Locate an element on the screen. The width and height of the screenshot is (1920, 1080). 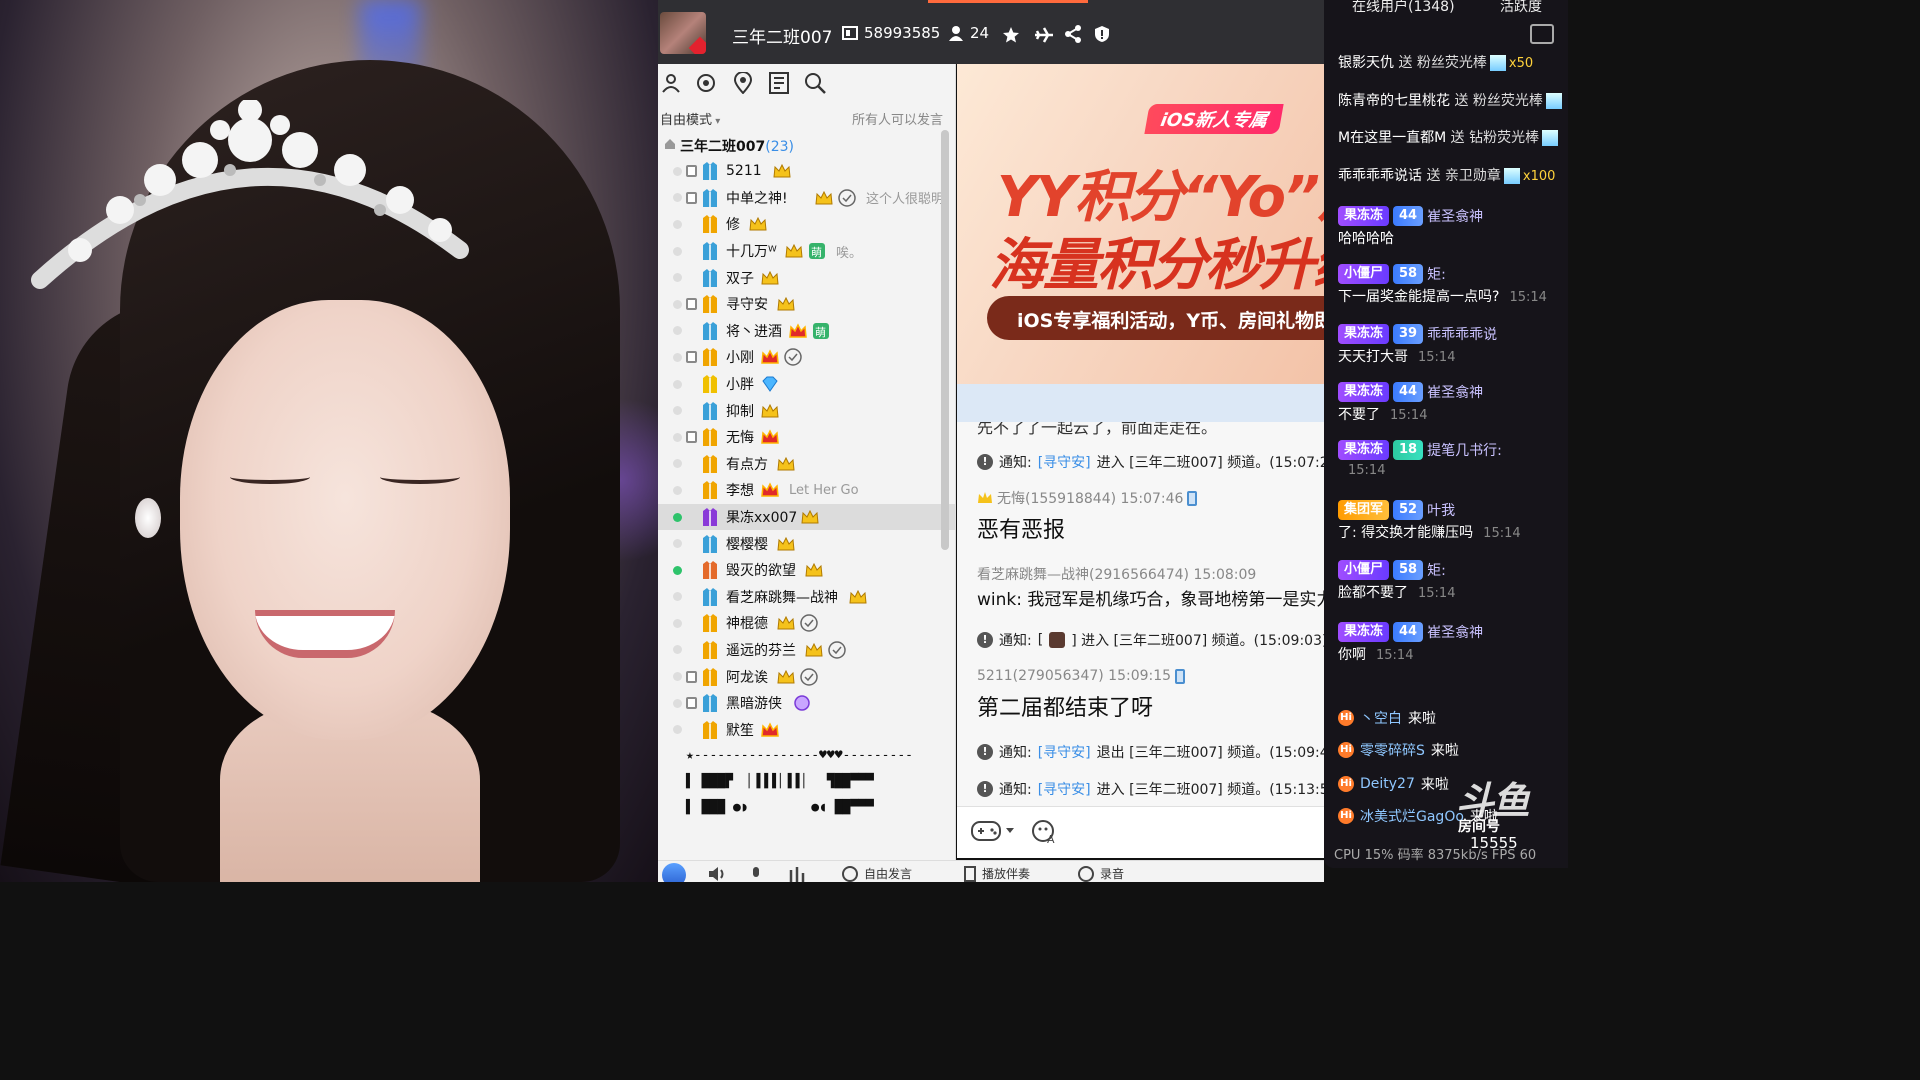
gift-sender: 银影天仇 is located at coordinates (1366, 63).